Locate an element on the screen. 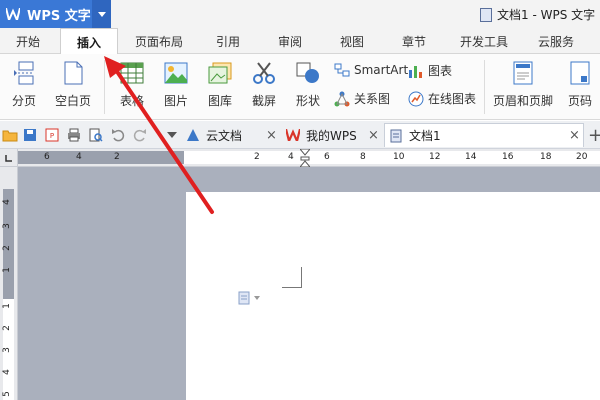  quick-access-bar: P 云文档 × 我的WPS × 文档1 × + is located at coordinates (300, 135).